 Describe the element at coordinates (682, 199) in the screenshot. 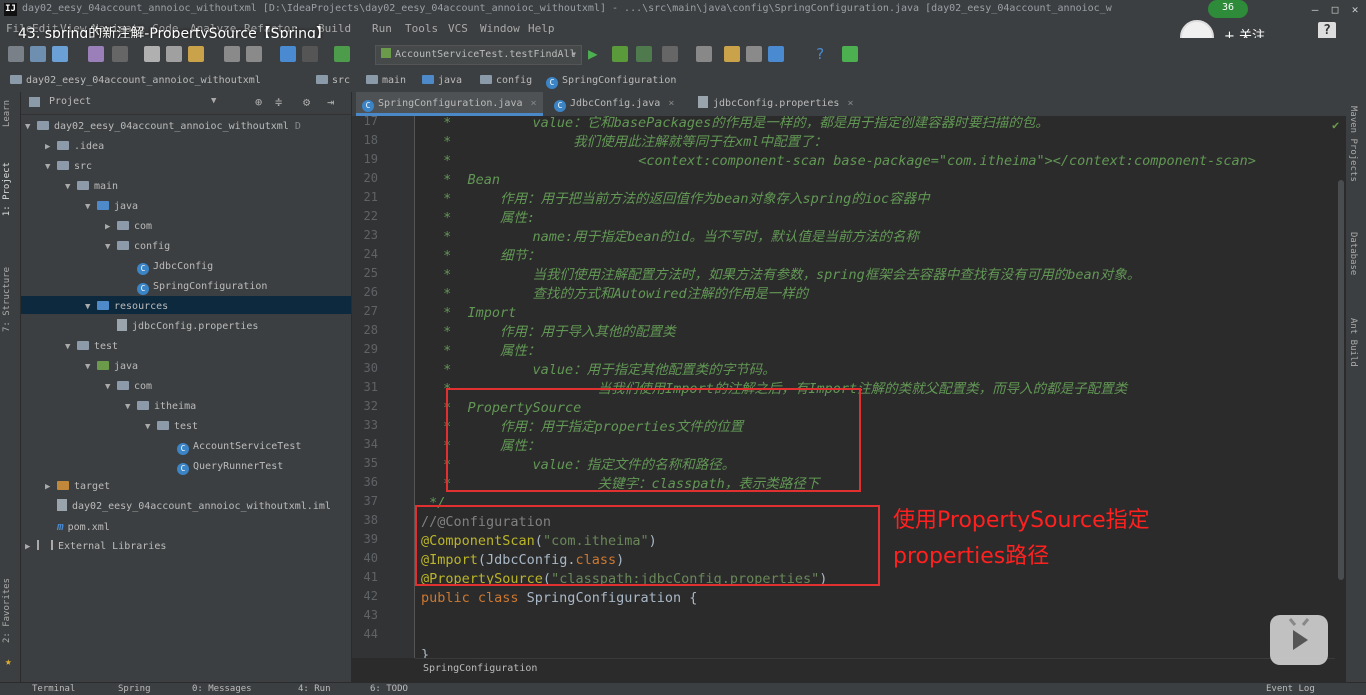

I see `code-line: * 作用：用于把当前方法的返回值作为bean对象存入spring的ioc容器中` at that location.